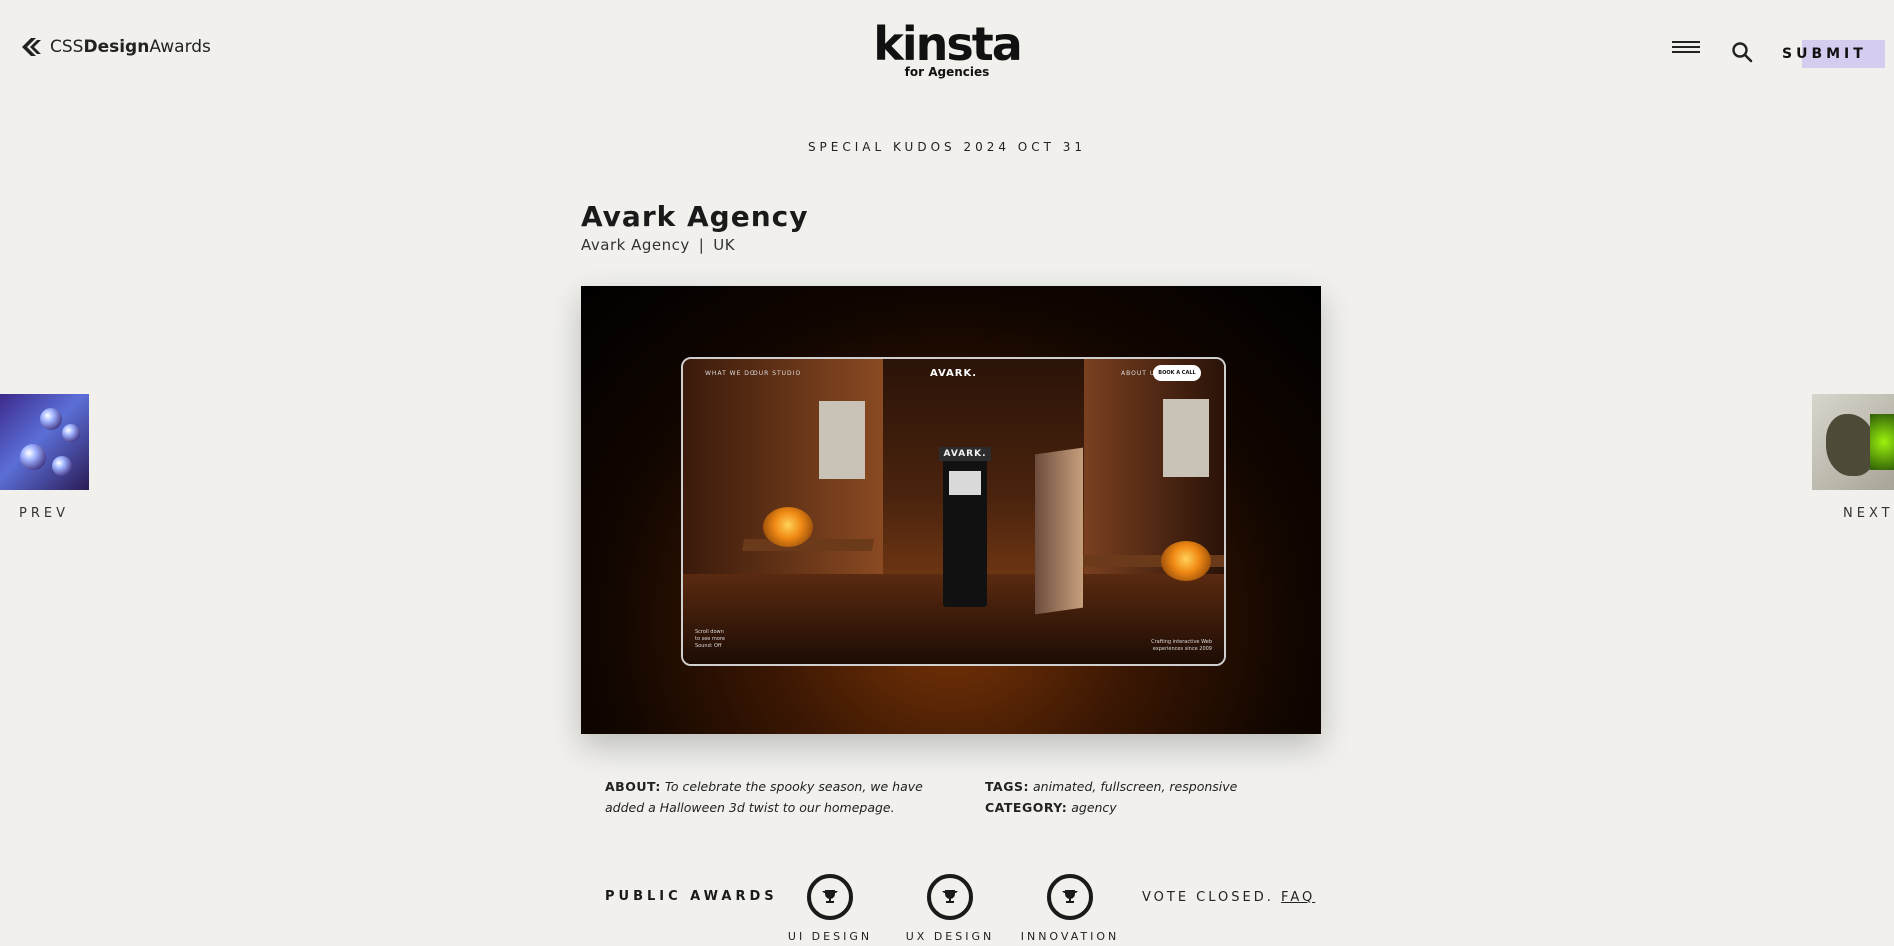 This screenshot has height=946, width=1894. What do you see at coordinates (633, 786) in the screenshot?
I see `about-label: ABOUT:` at bounding box center [633, 786].